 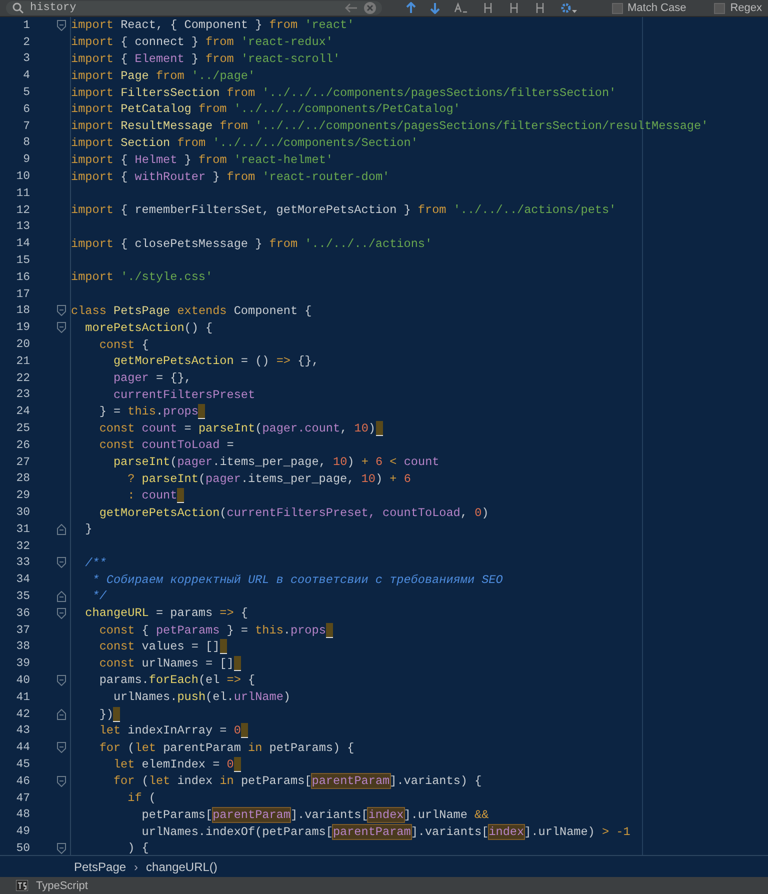 What do you see at coordinates (156, 664) in the screenshot?
I see `code-line: const urlNames = []` at bounding box center [156, 664].